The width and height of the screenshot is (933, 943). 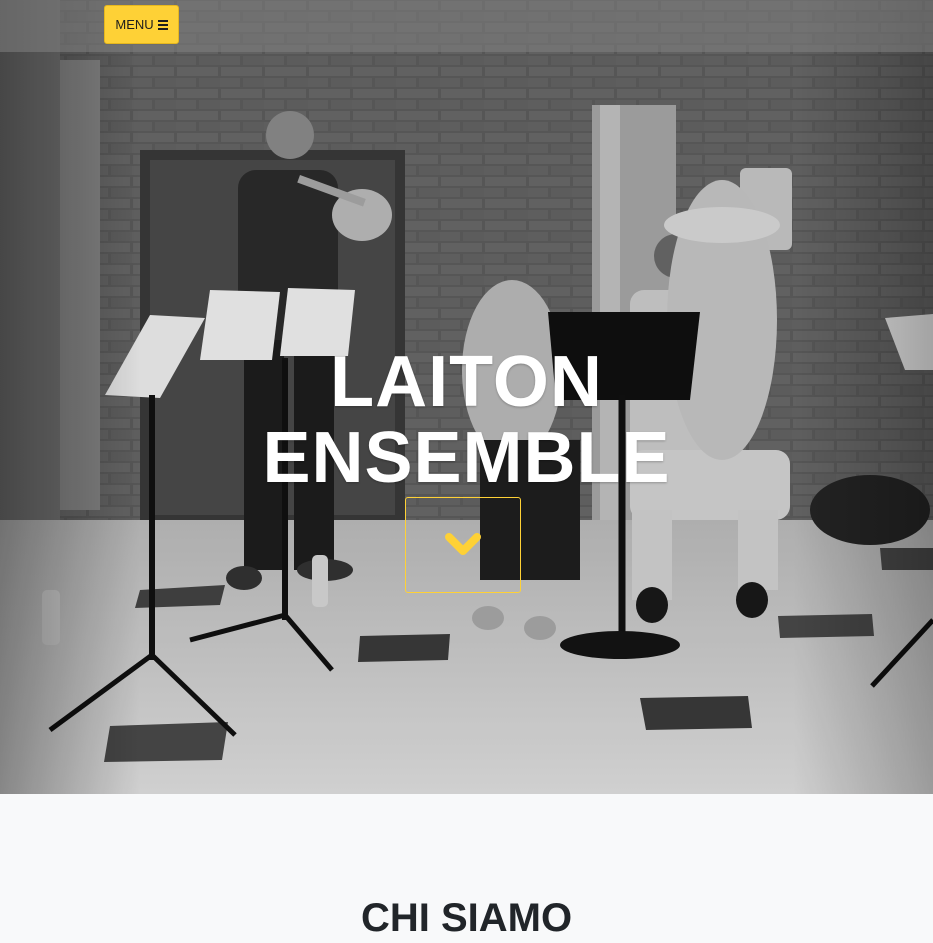 What do you see at coordinates (134, 24) in the screenshot?
I see `menu-label: MENU` at bounding box center [134, 24].